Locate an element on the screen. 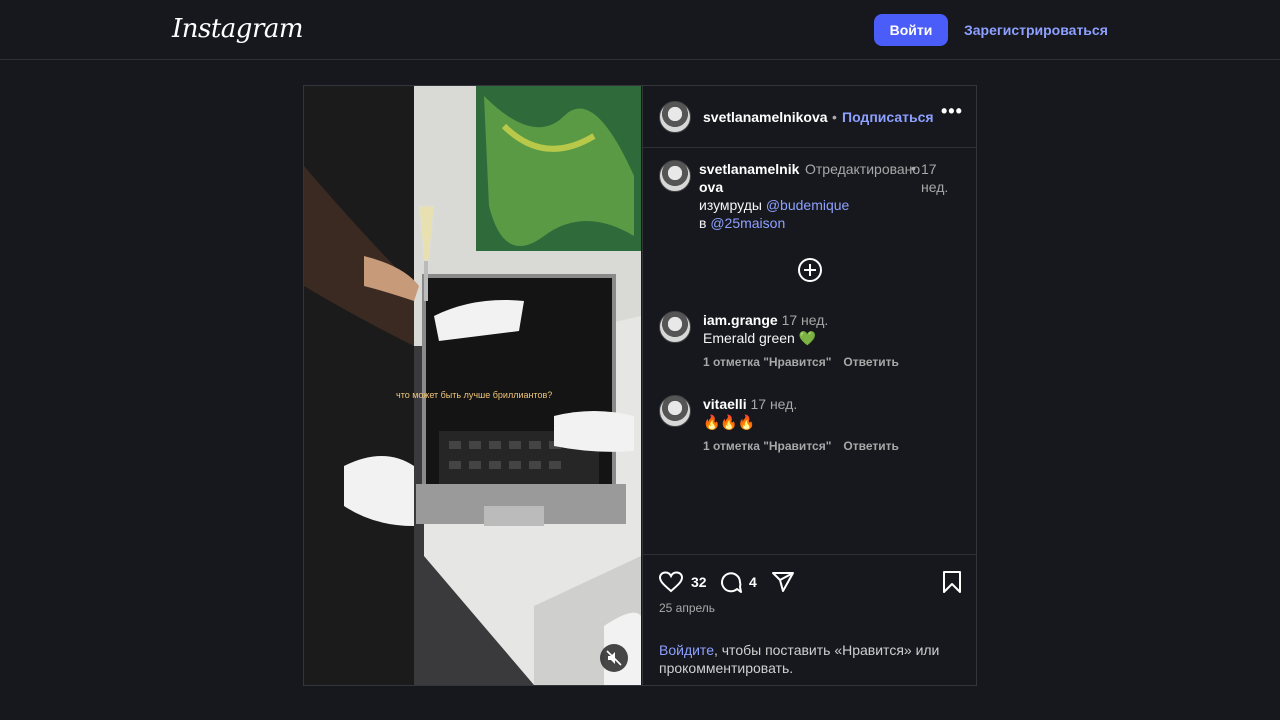 Image resolution: width=1280 pixels, height=720 pixels. comment-text: Emerald green 💚 is located at coordinates (760, 338).